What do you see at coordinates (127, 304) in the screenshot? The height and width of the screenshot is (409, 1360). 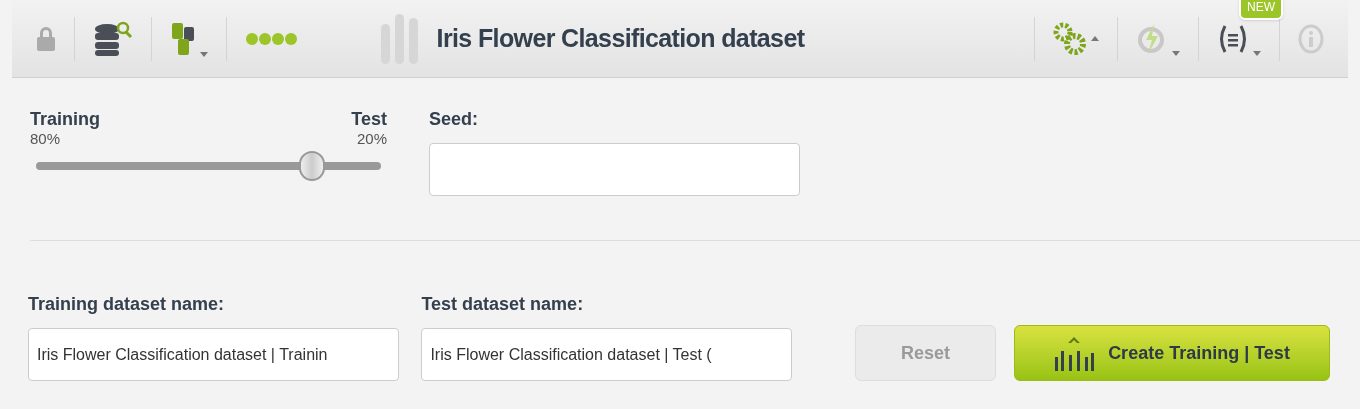 I see `training-name-label: Training dataset name:` at bounding box center [127, 304].